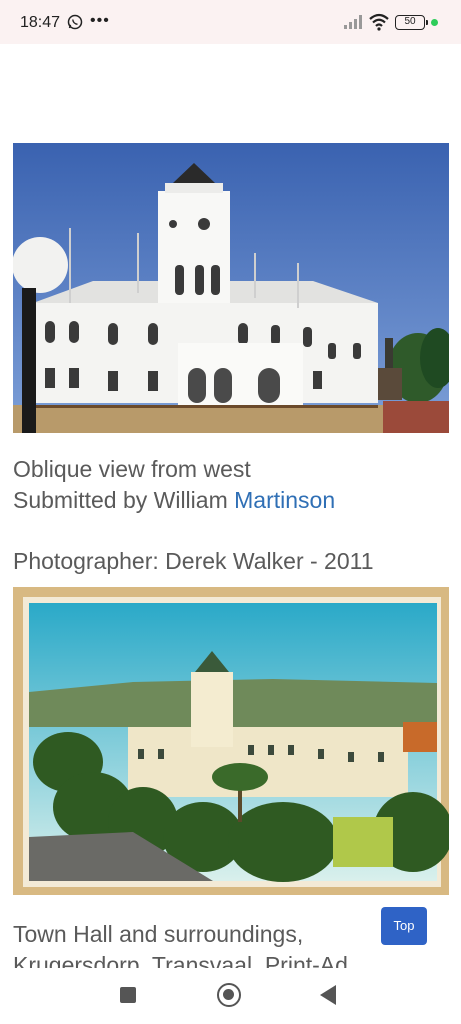 The image size is (461, 1024). Describe the element at coordinates (180, 960) in the screenshot. I see `postcard-caption-line-2: Krugersdorp, Transvaal. Print-Ad` at that location.